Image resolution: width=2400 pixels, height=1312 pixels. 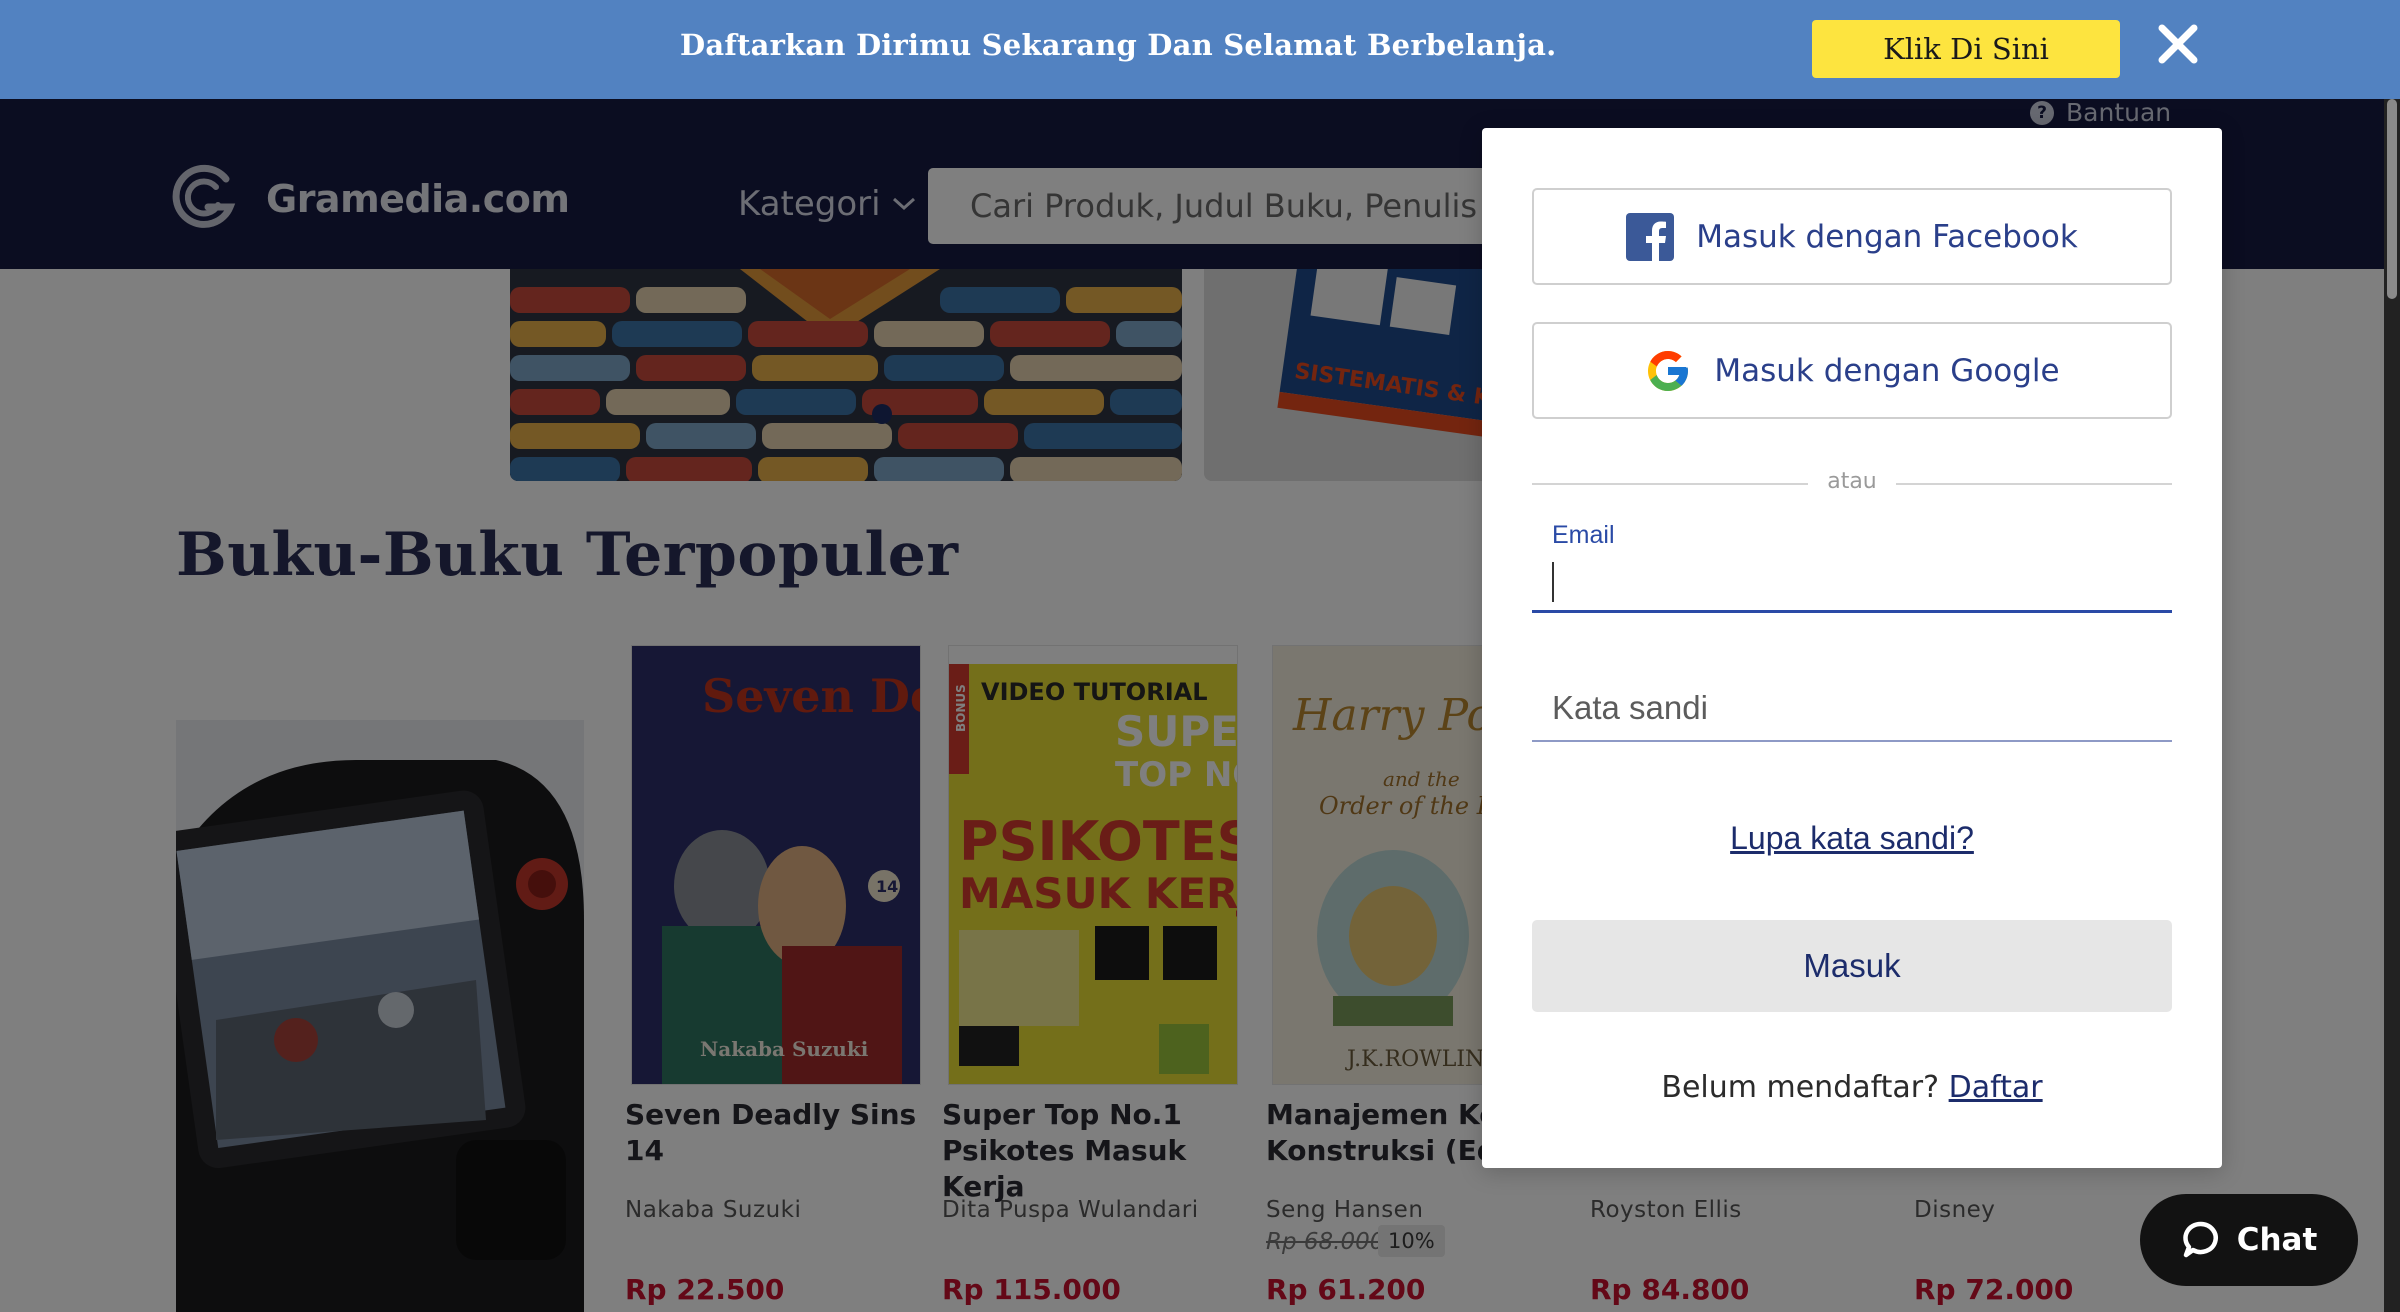 I want to click on or-divider: atau, so click(x=1852, y=483).